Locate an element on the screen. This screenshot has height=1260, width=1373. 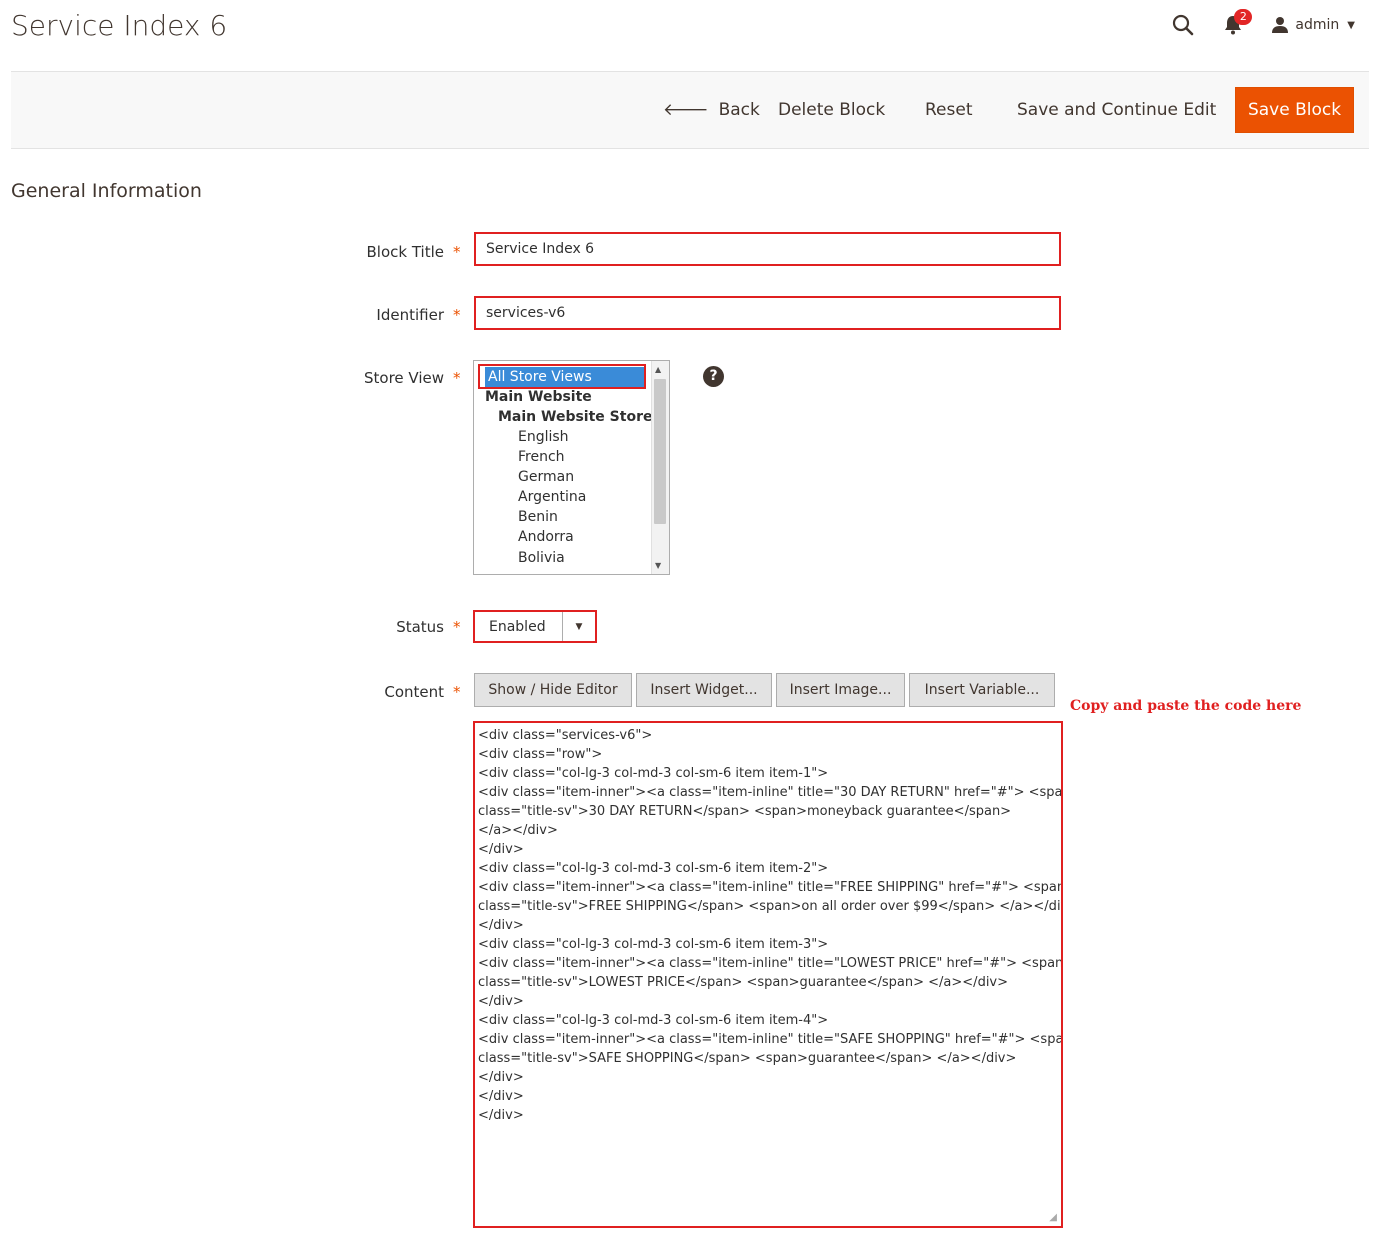
store-option-group: Main Website Store is located at coordinates (575, 417).